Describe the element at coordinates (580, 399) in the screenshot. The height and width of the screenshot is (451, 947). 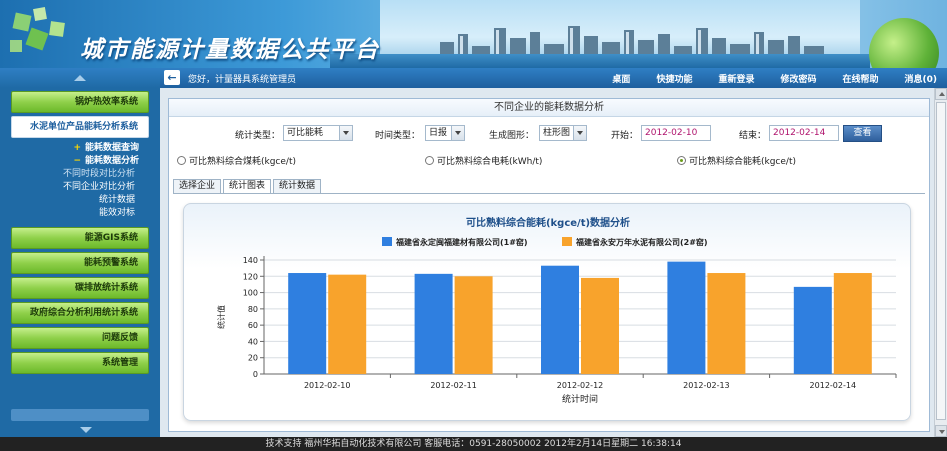
I see `x-axis-label: 统计时间` at that location.